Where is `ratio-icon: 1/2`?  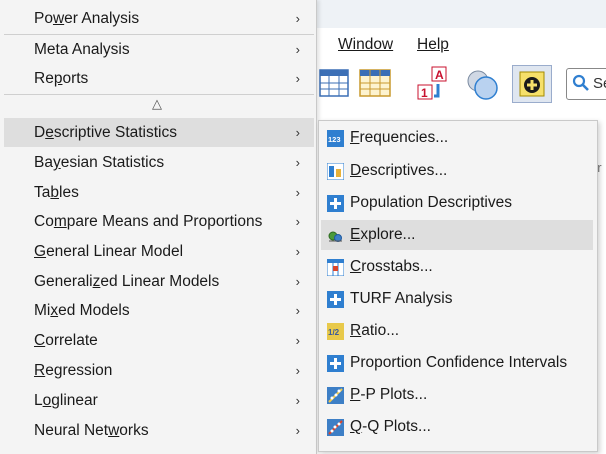
ratio-icon: 1/2 is located at coordinates (335, 331).